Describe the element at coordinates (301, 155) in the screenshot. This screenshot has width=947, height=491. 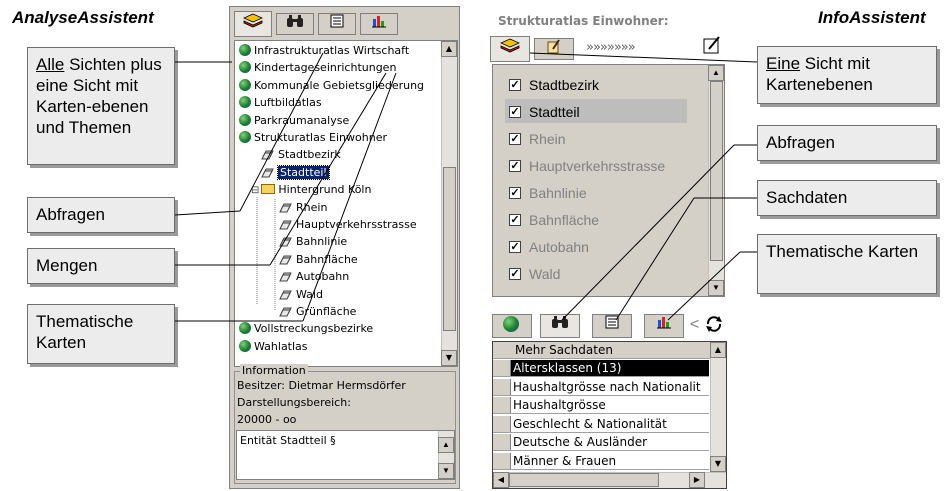
I see `tree-item: Stadtbezirk` at that location.